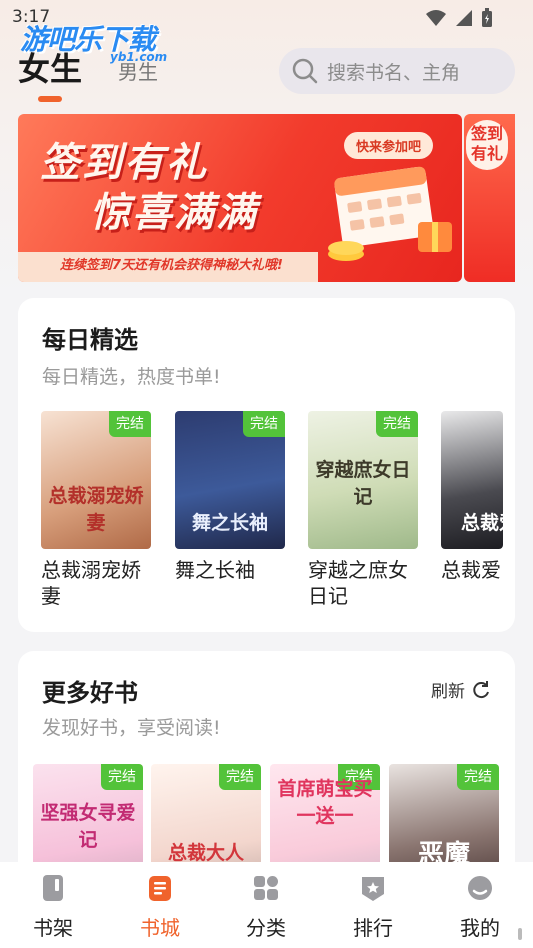 This screenshot has width=533, height=948. Describe the element at coordinates (520, 934) in the screenshot. I see `gesture-handle` at that location.